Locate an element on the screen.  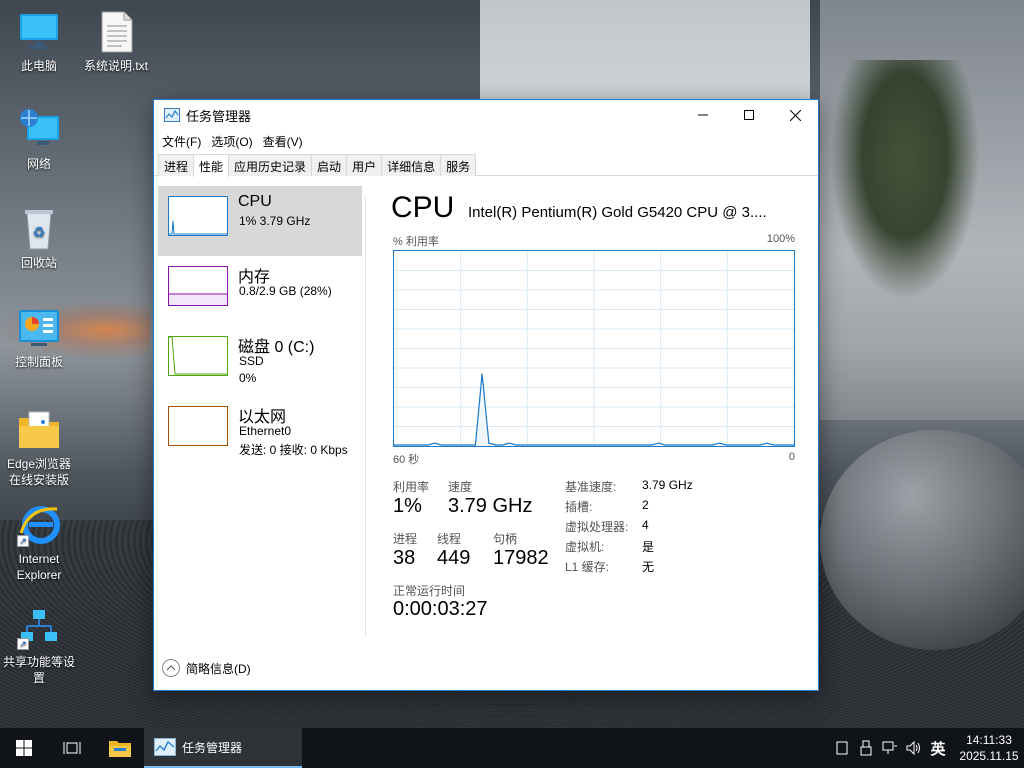
window-title: 任务管理器 is located at coordinates (219, 116).